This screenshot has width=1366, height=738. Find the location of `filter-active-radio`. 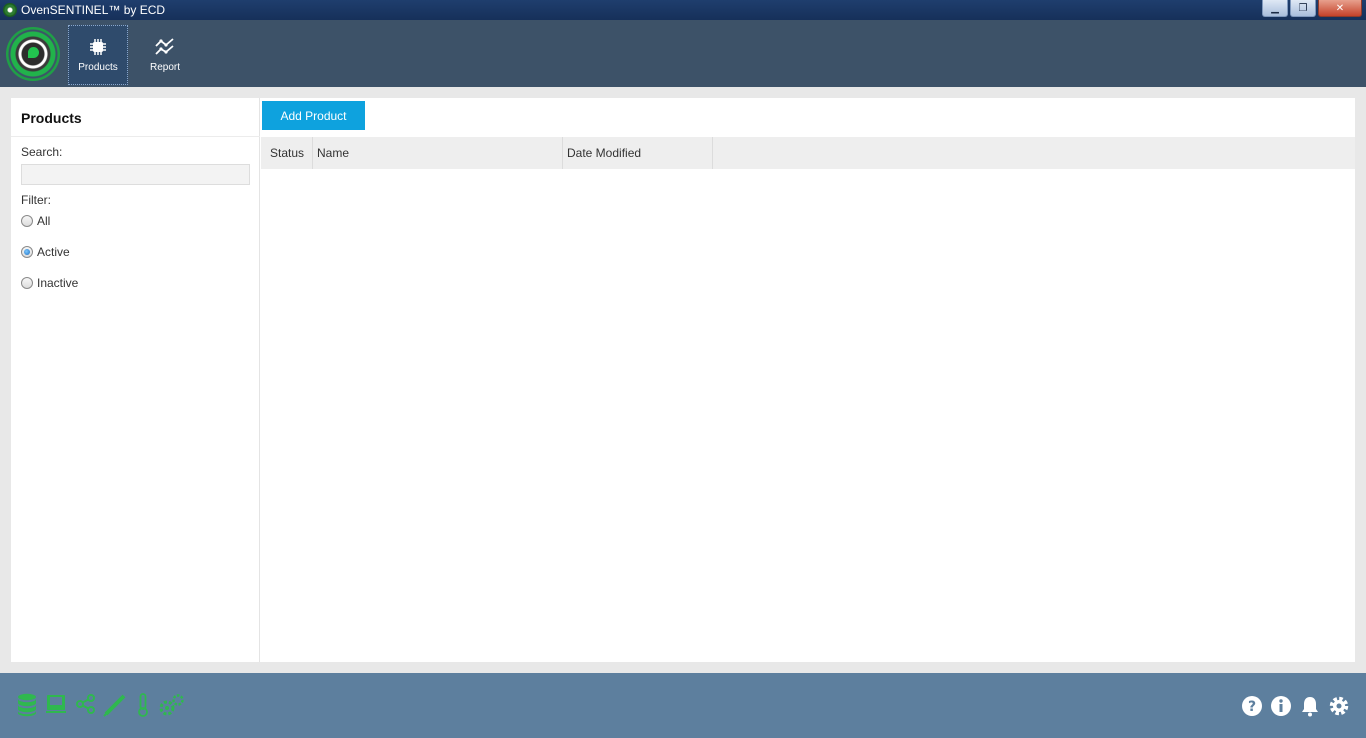

filter-active-radio is located at coordinates (27, 252).